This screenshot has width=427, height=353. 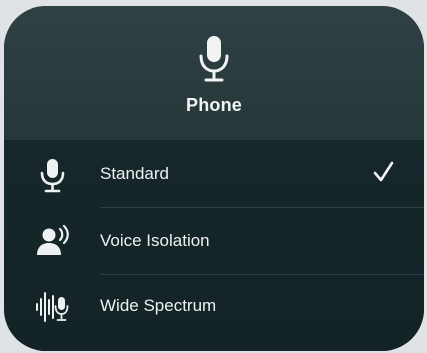 I want to click on row-divider, so click(x=262, y=207).